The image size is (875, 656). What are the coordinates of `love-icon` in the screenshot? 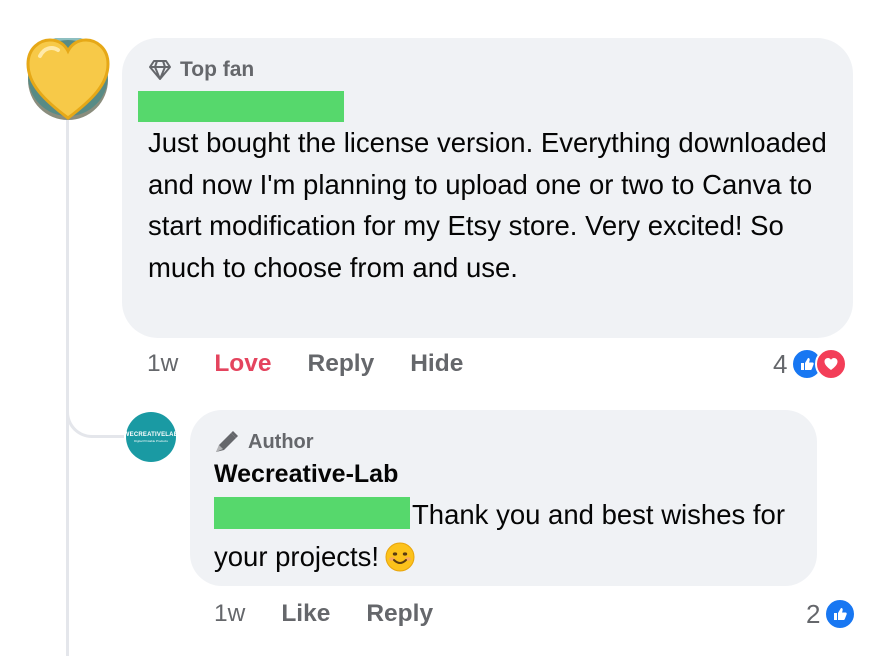 It's located at (831, 364).